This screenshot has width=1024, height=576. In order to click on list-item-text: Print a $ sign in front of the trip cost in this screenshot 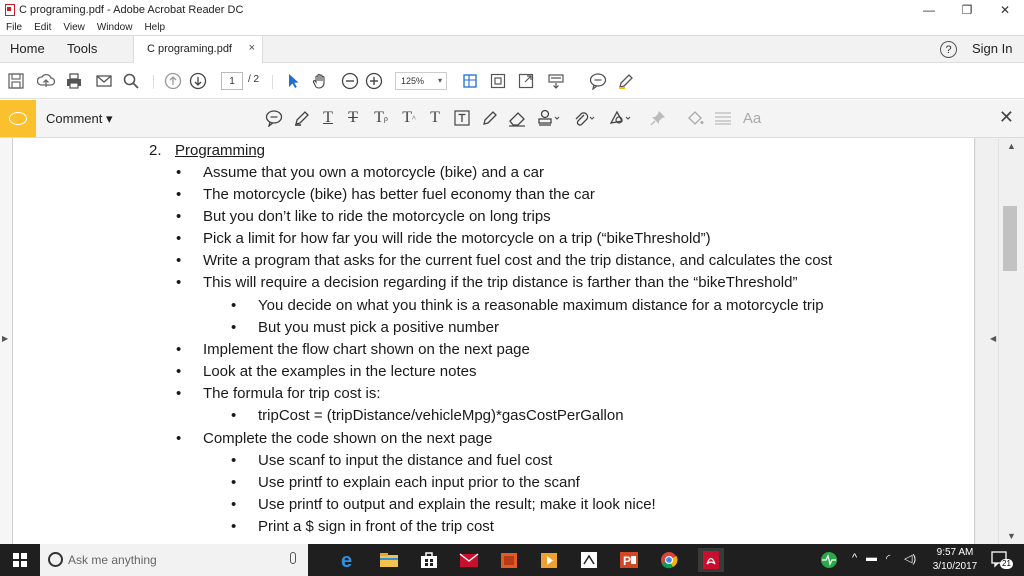, I will do `click(376, 526)`.